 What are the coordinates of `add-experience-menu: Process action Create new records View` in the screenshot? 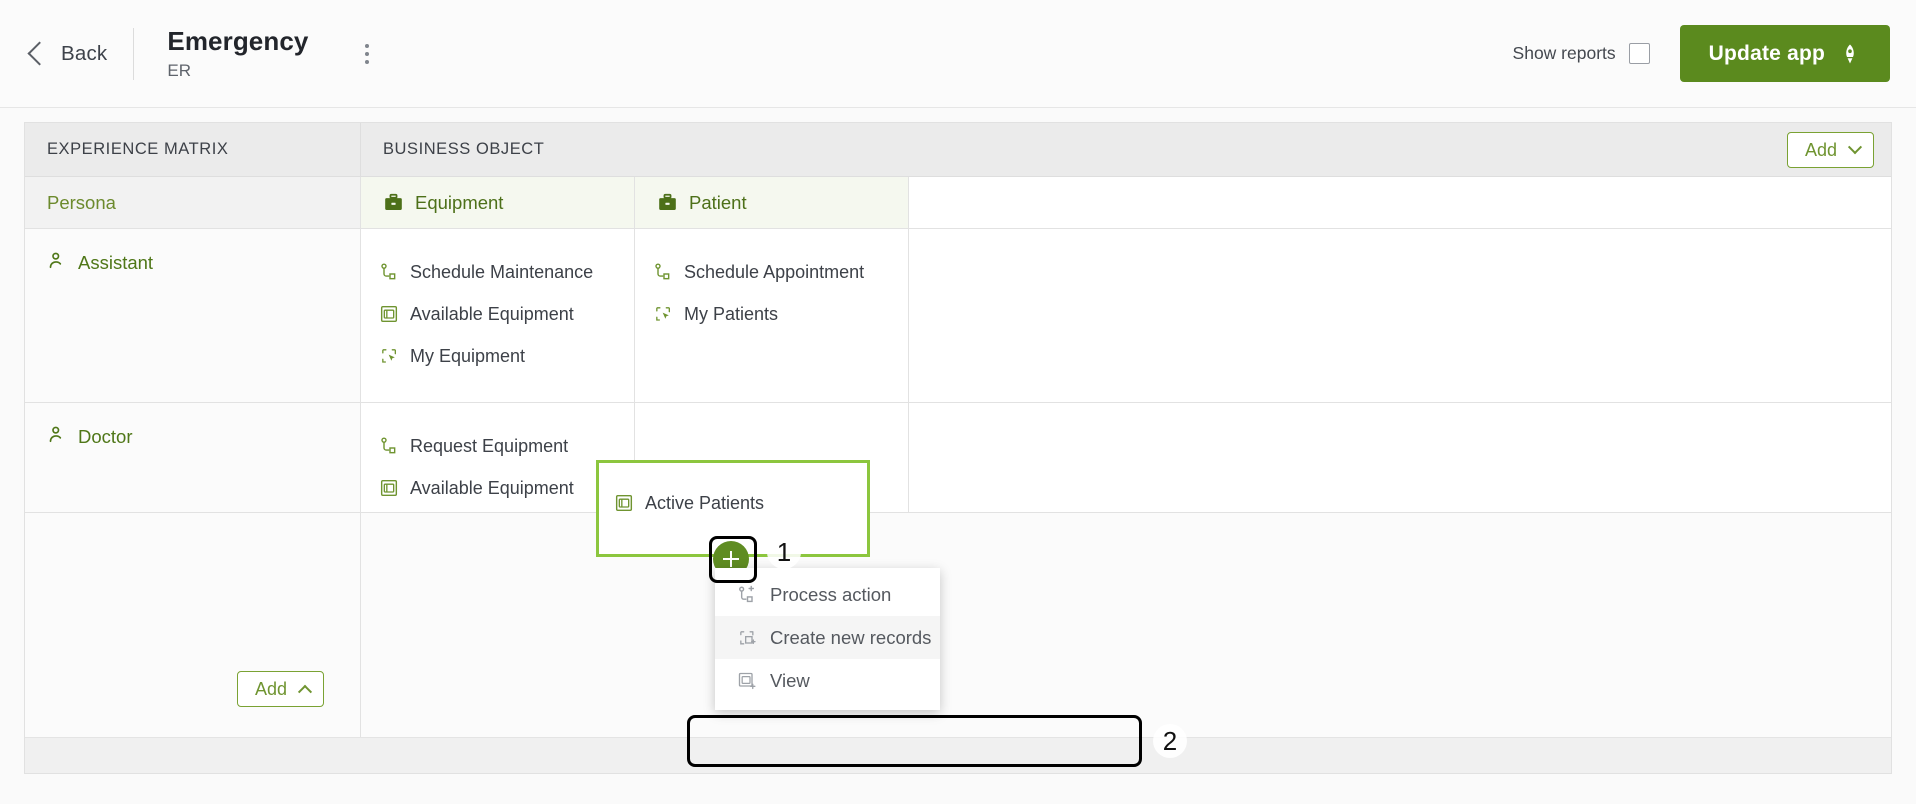 It's located at (827, 639).